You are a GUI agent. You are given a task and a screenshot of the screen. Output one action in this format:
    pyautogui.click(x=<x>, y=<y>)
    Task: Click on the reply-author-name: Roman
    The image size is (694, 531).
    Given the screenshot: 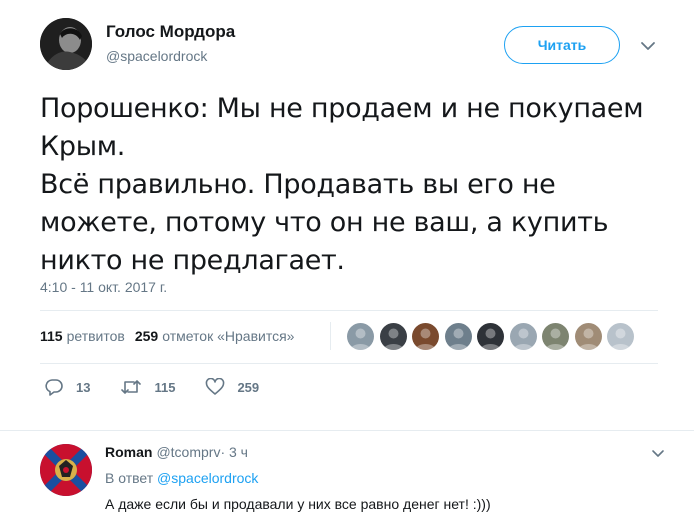 What is the action you would take?
    pyautogui.click(x=128, y=452)
    